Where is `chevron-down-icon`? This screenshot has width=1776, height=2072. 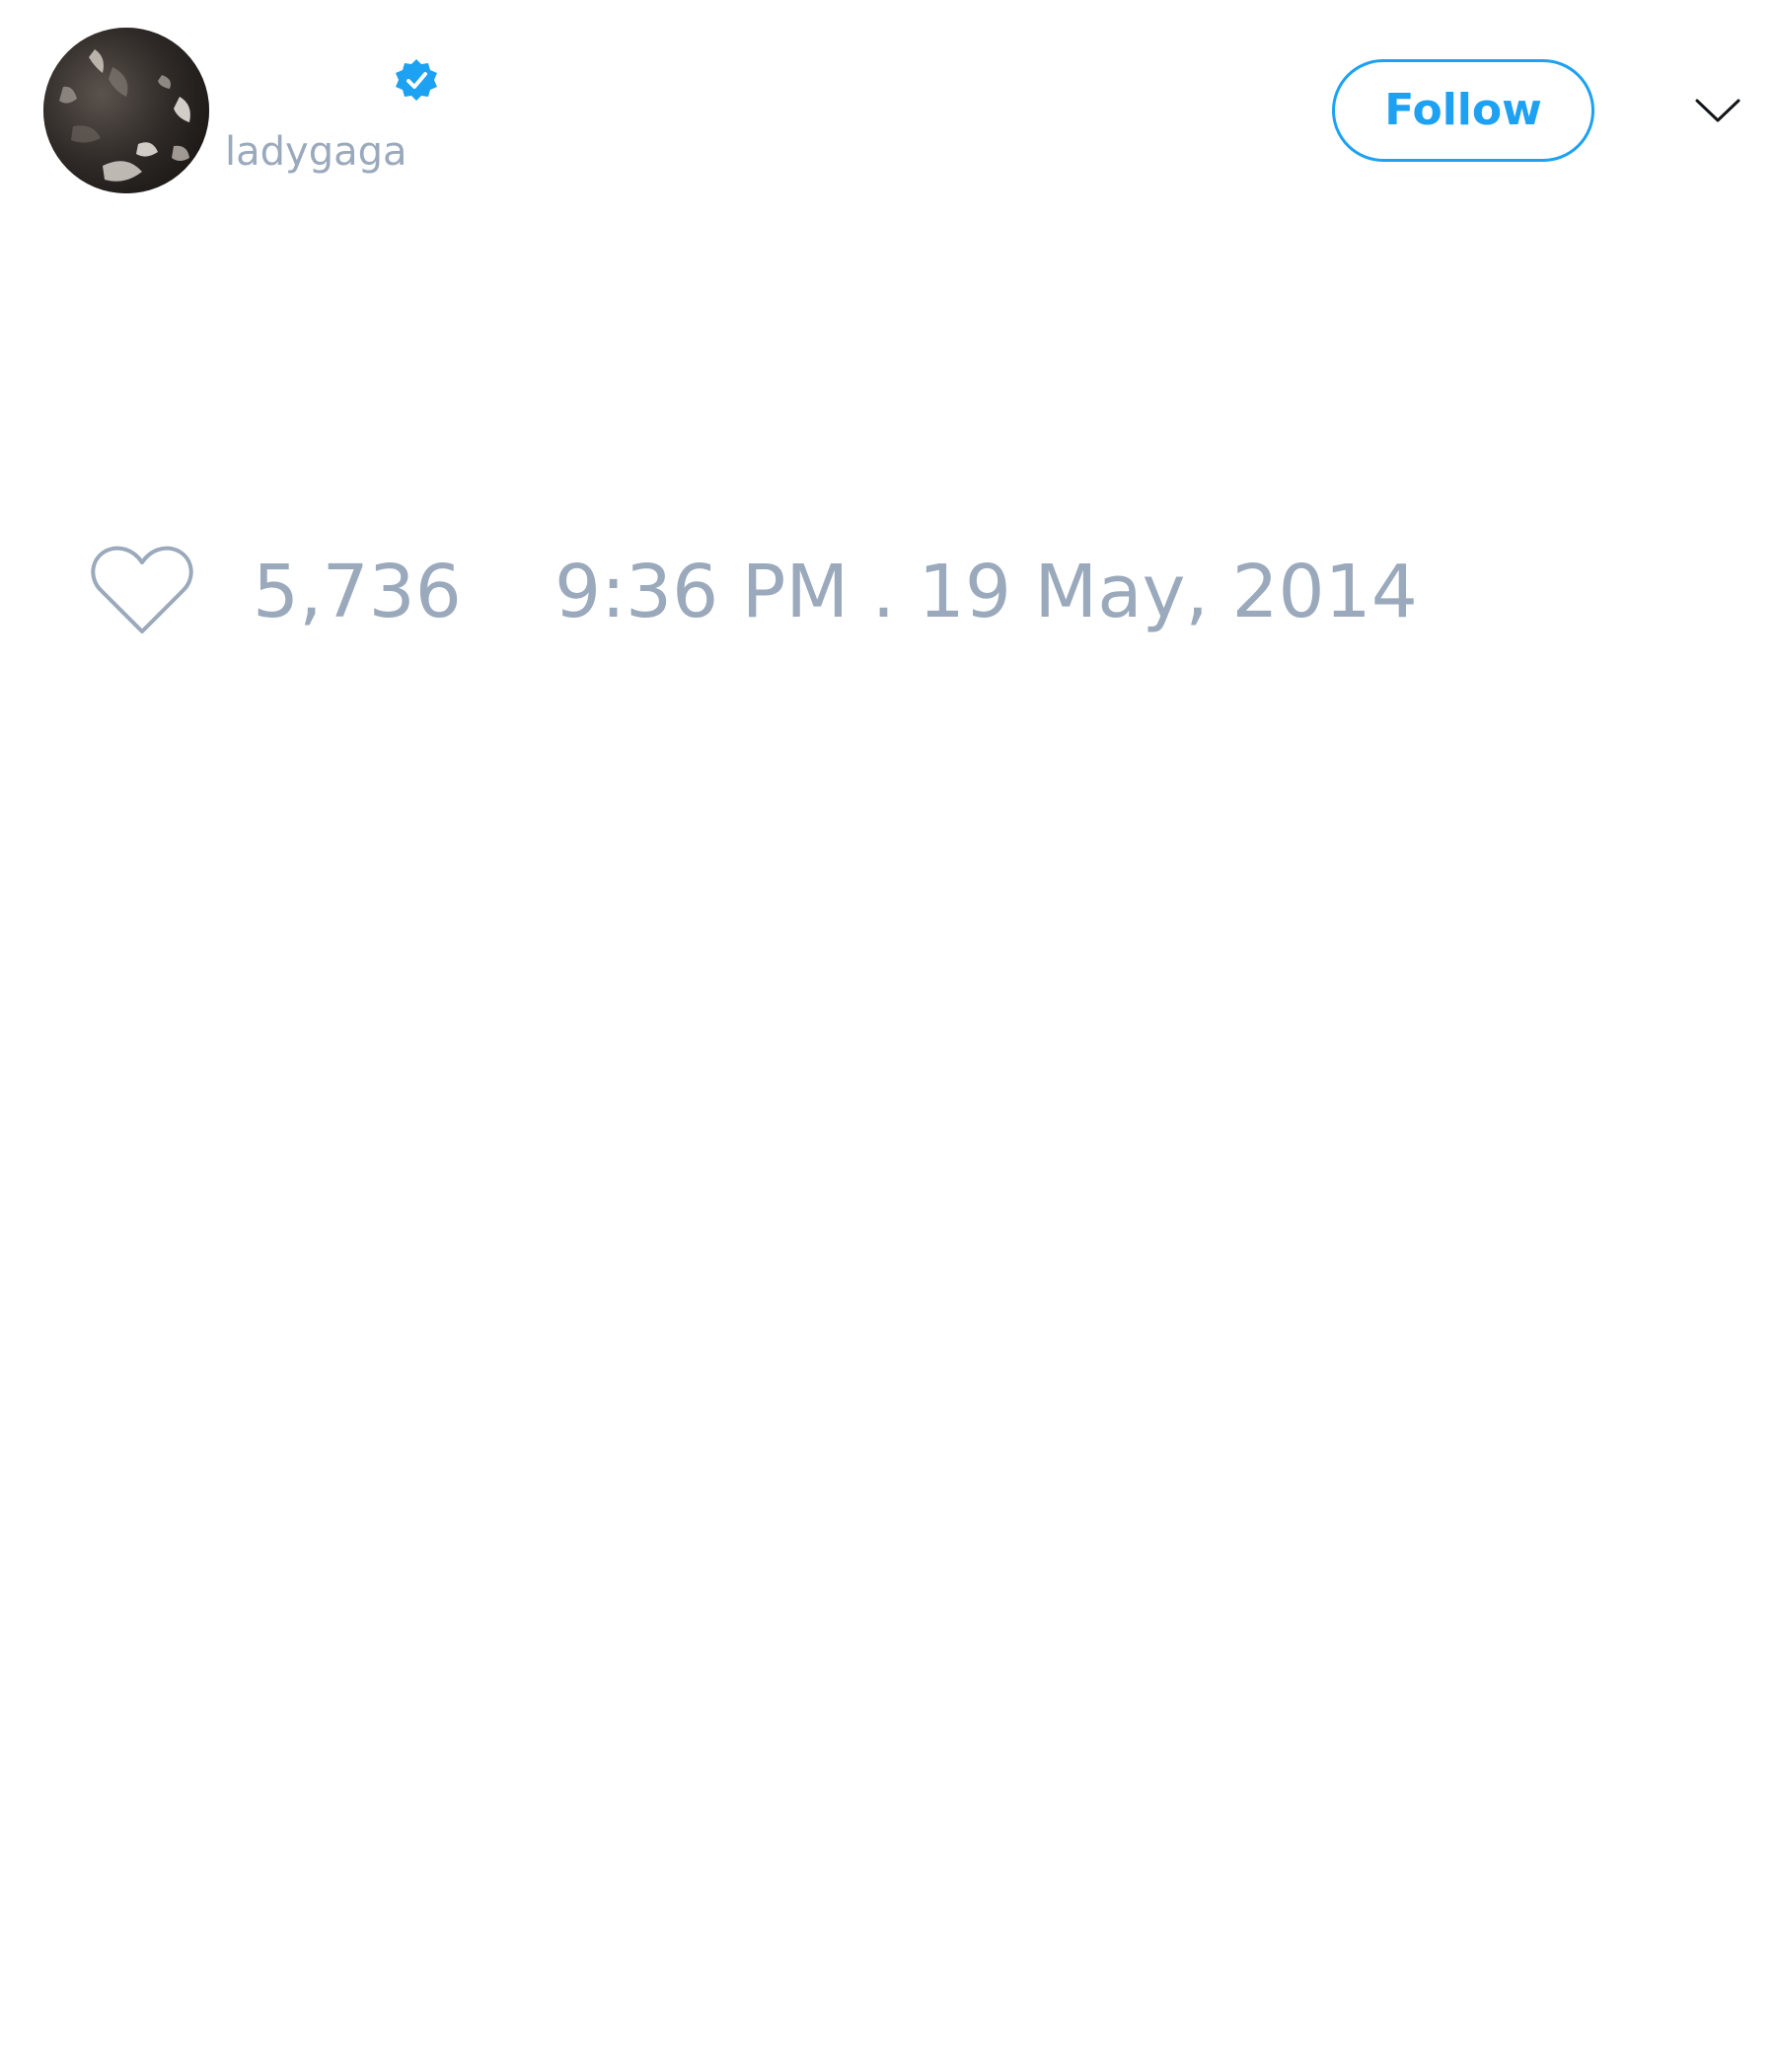 chevron-down-icon is located at coordinates (1718, 111).